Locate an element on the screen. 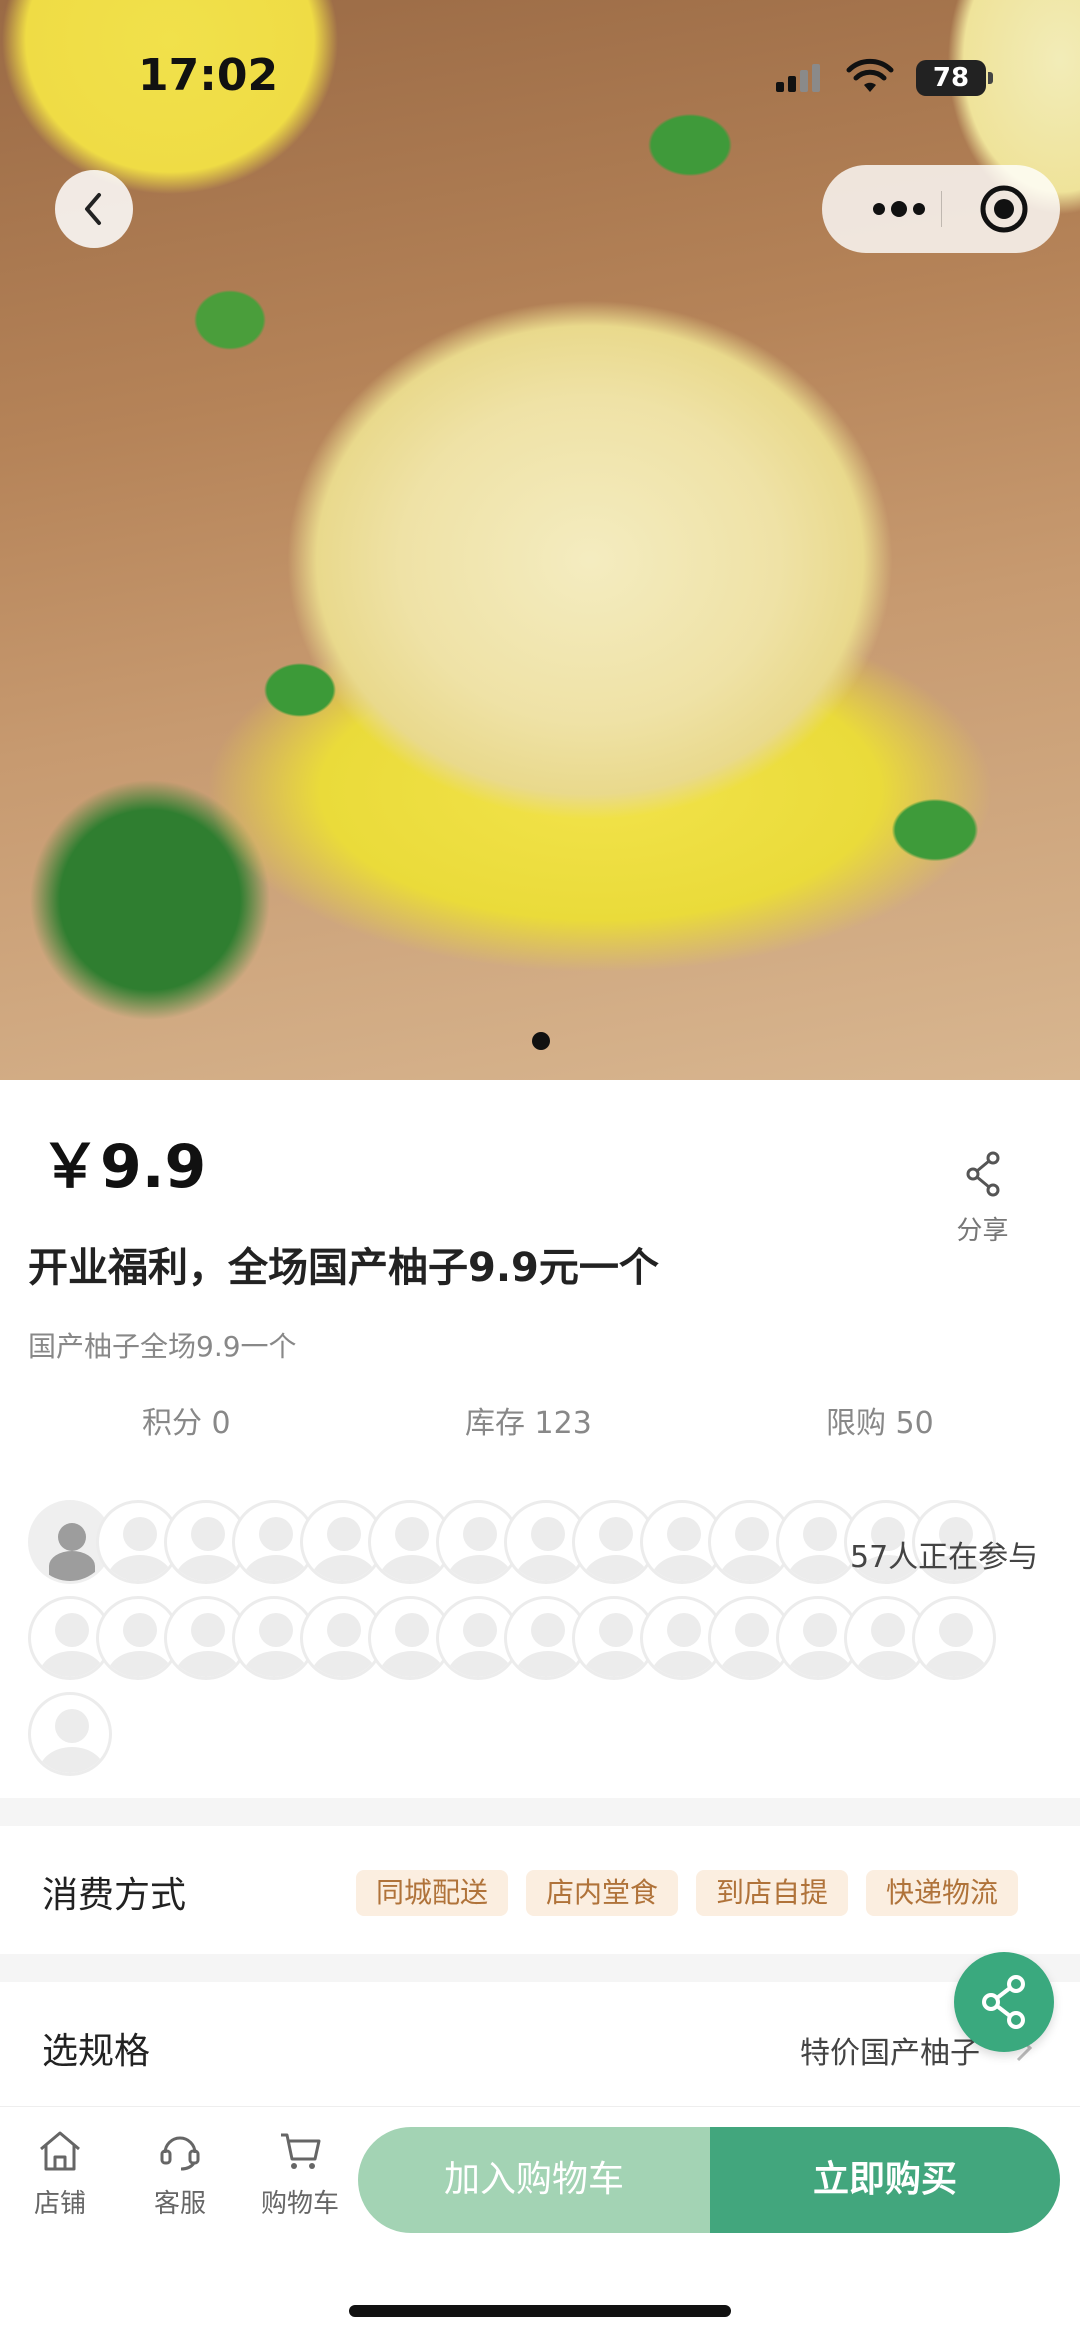 The width and height of the screenshot is (1080, 2342). capsule-divider is located at coordinates (941, 209).